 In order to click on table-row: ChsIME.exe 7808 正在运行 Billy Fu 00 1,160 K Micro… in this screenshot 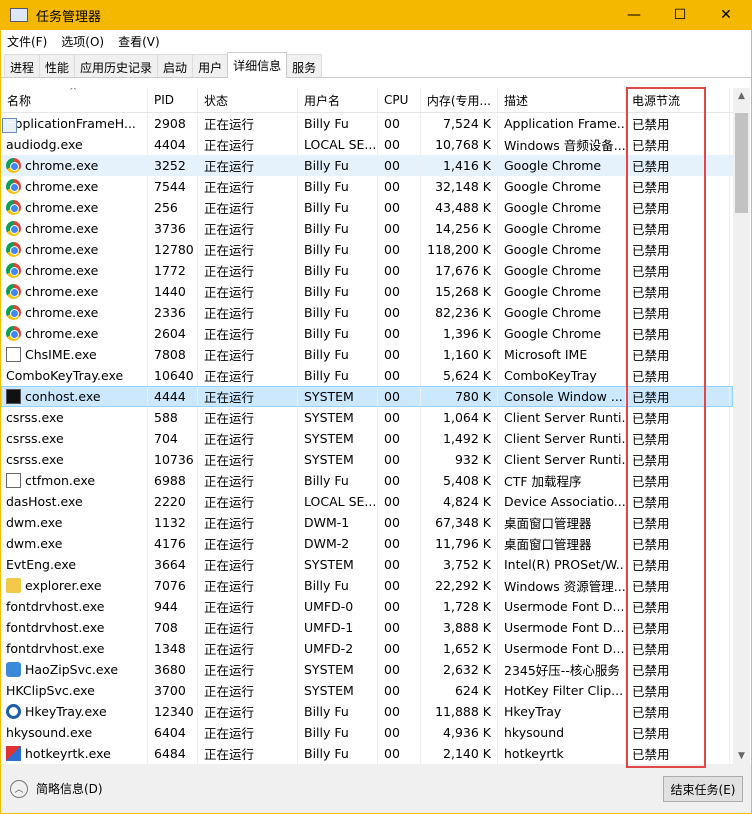, I will do `click(367, 354)`.